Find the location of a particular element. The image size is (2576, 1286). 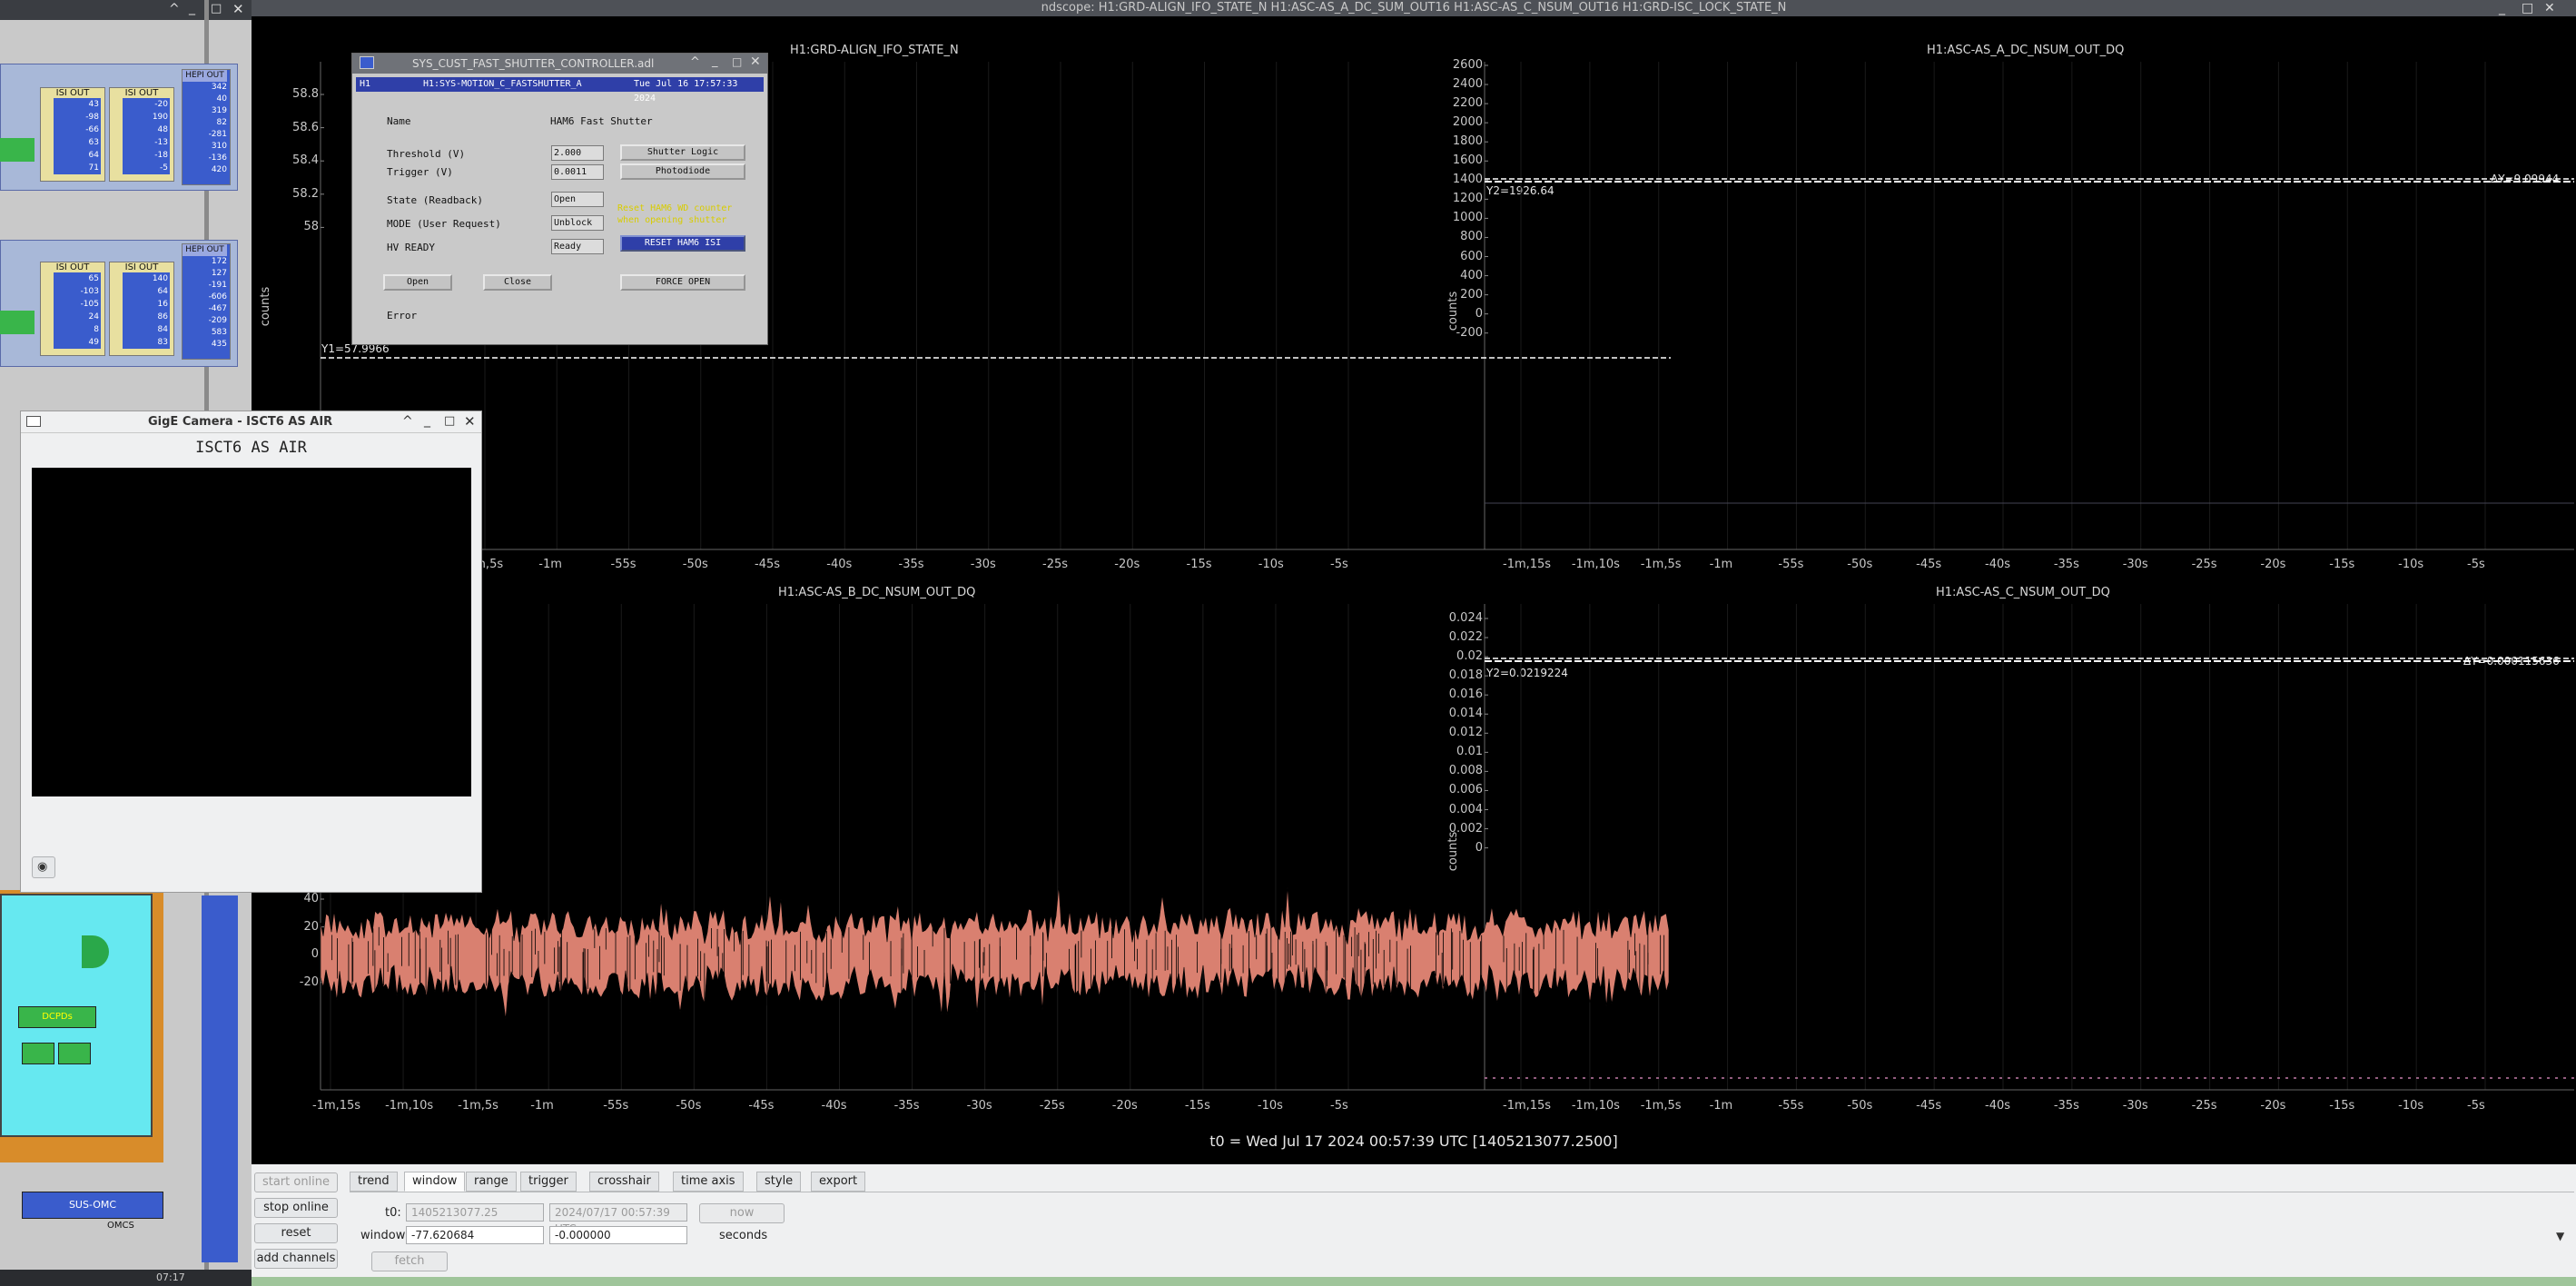

window-start-input: -77.620684 is located at coordinates (475, 1235).